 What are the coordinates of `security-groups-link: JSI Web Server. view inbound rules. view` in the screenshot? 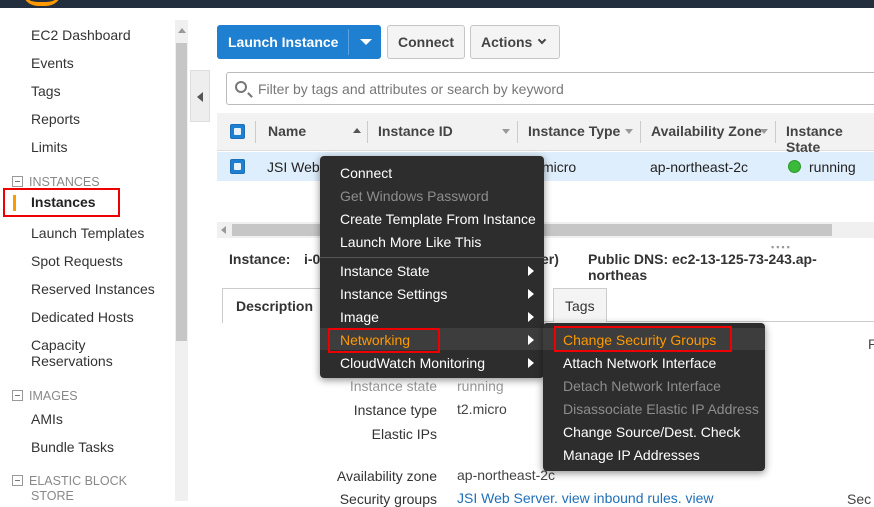 It's located at (585, 498).